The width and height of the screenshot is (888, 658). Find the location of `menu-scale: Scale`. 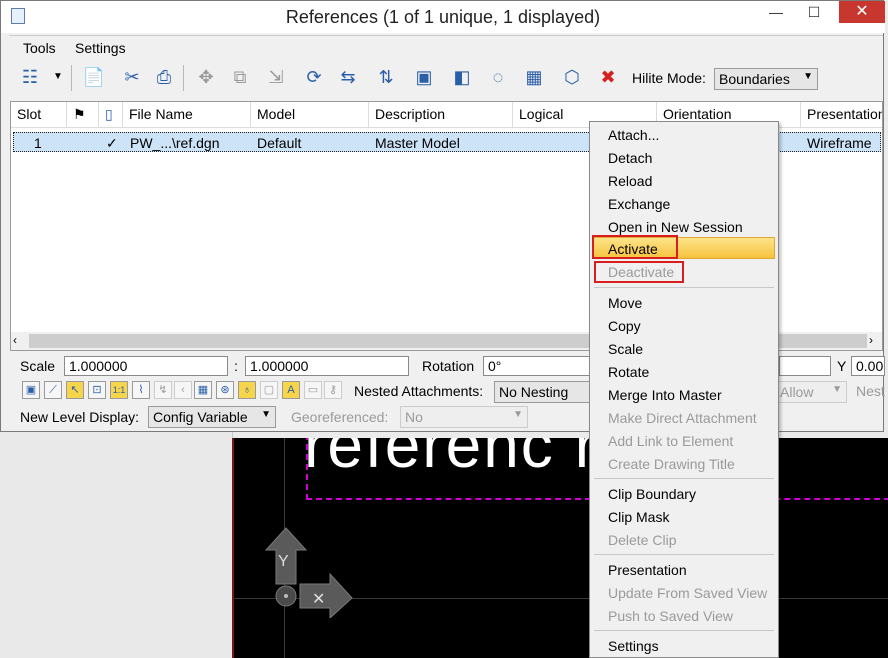

menu-scale: Scale is located at coordinates (625, 349).